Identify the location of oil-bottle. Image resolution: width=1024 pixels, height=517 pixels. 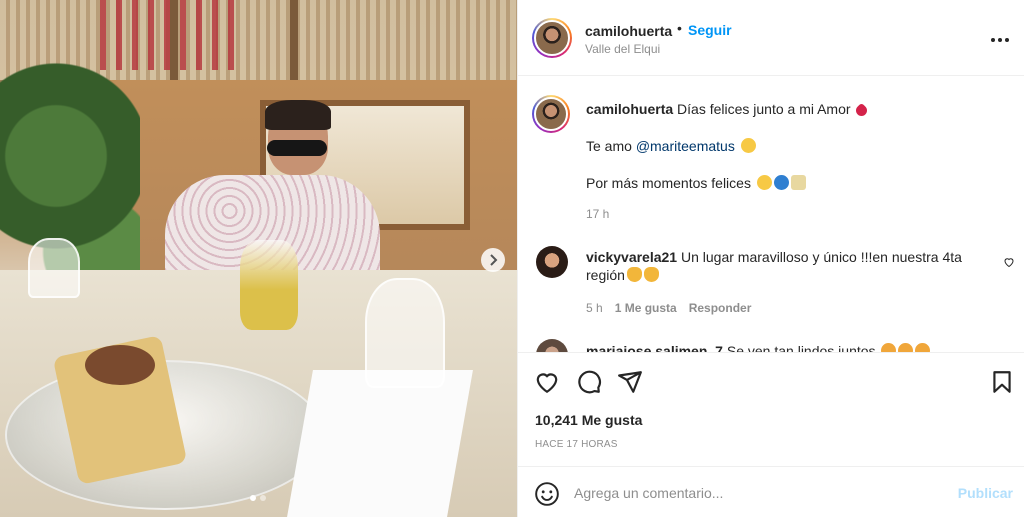
(269, 285).